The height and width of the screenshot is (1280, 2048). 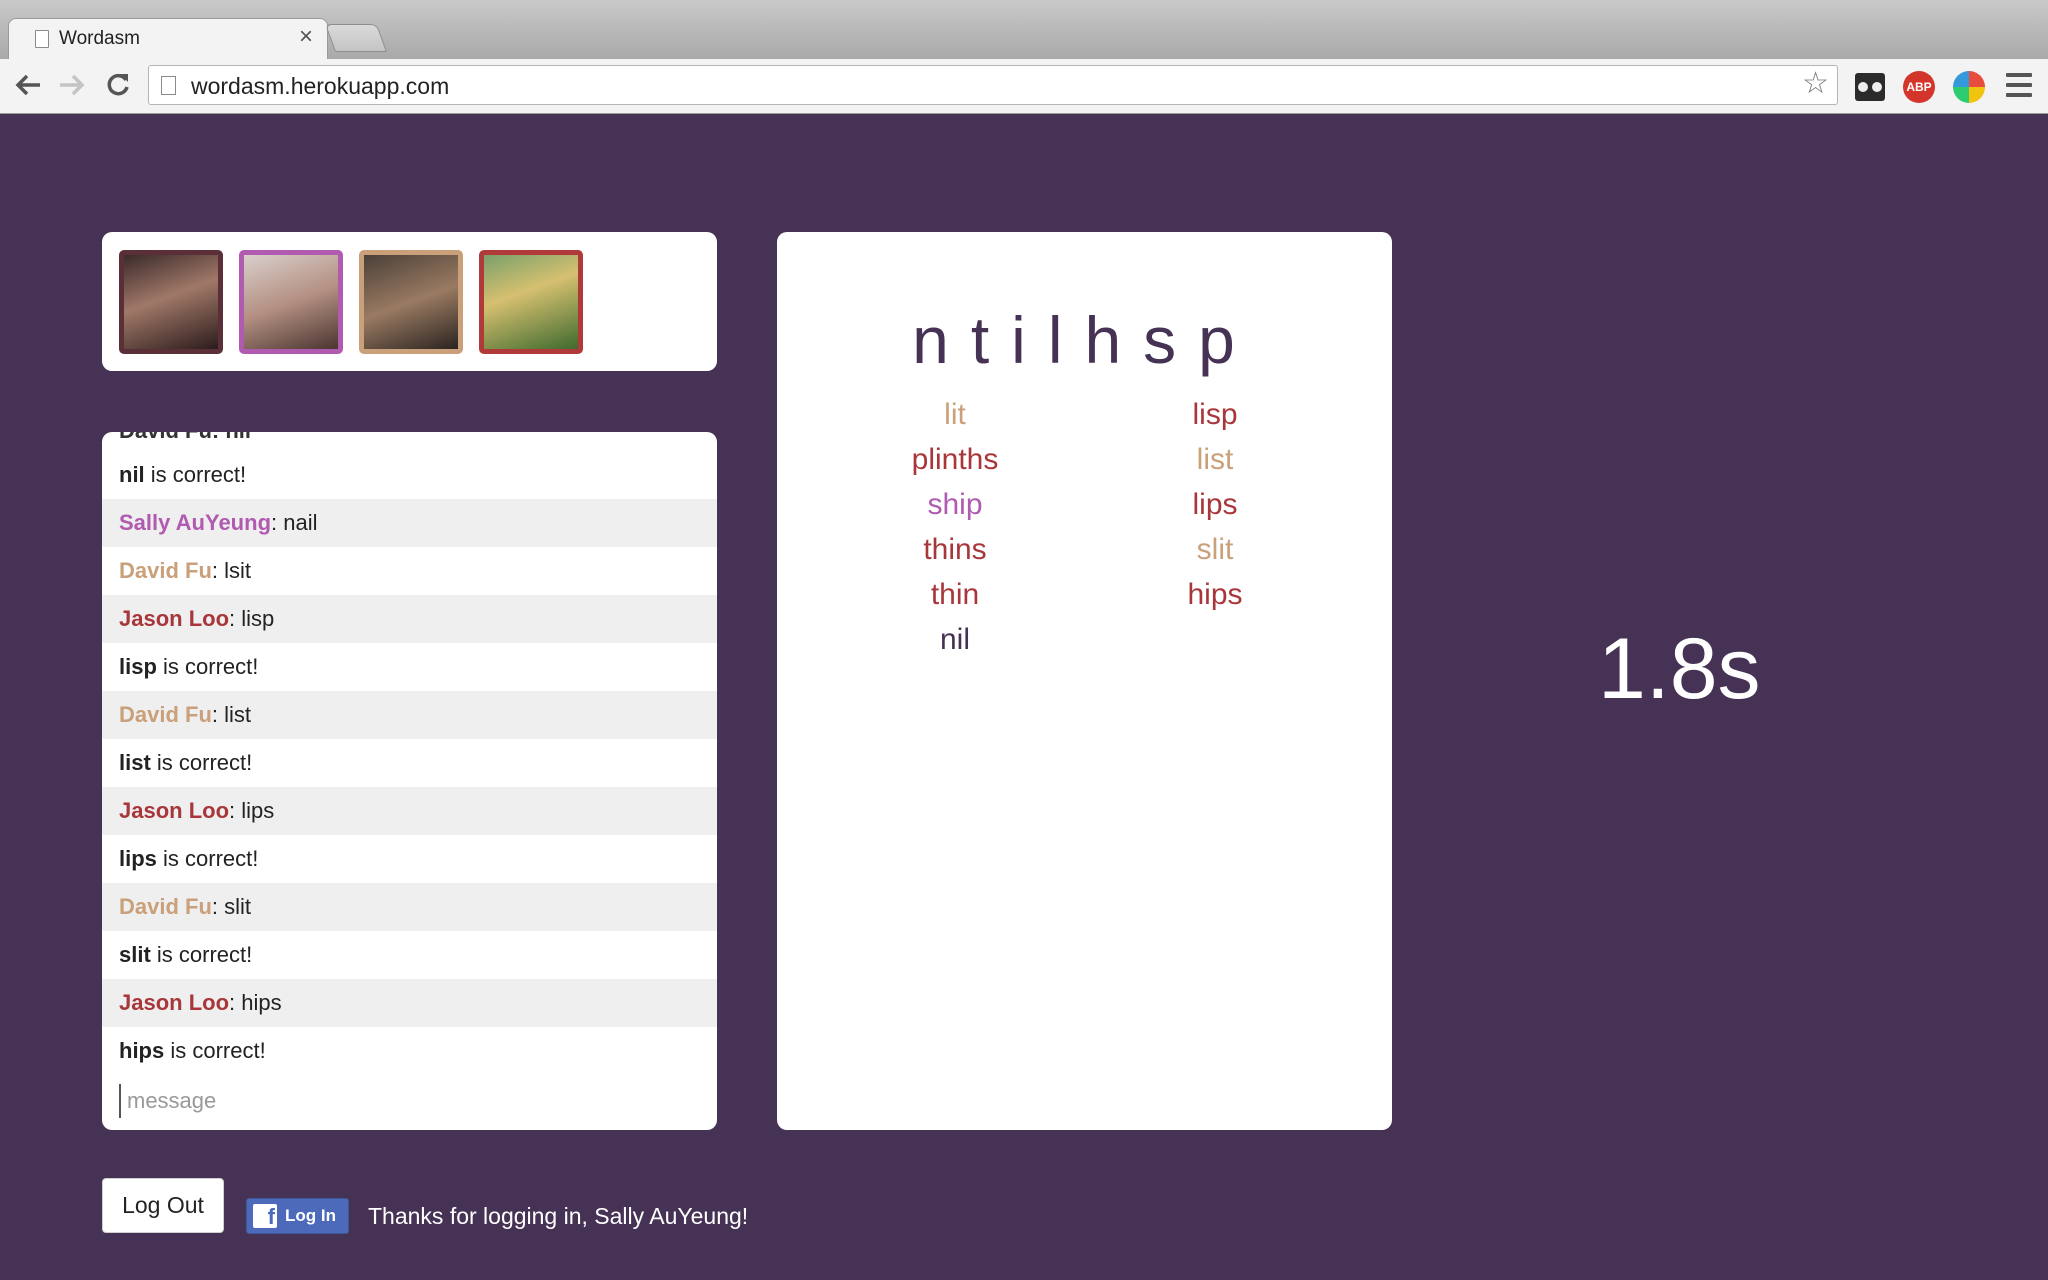 What do you see at coordinates (955, 459) in the screenshot?
I see `found-word: plinths` at bounding box center [955, 459].